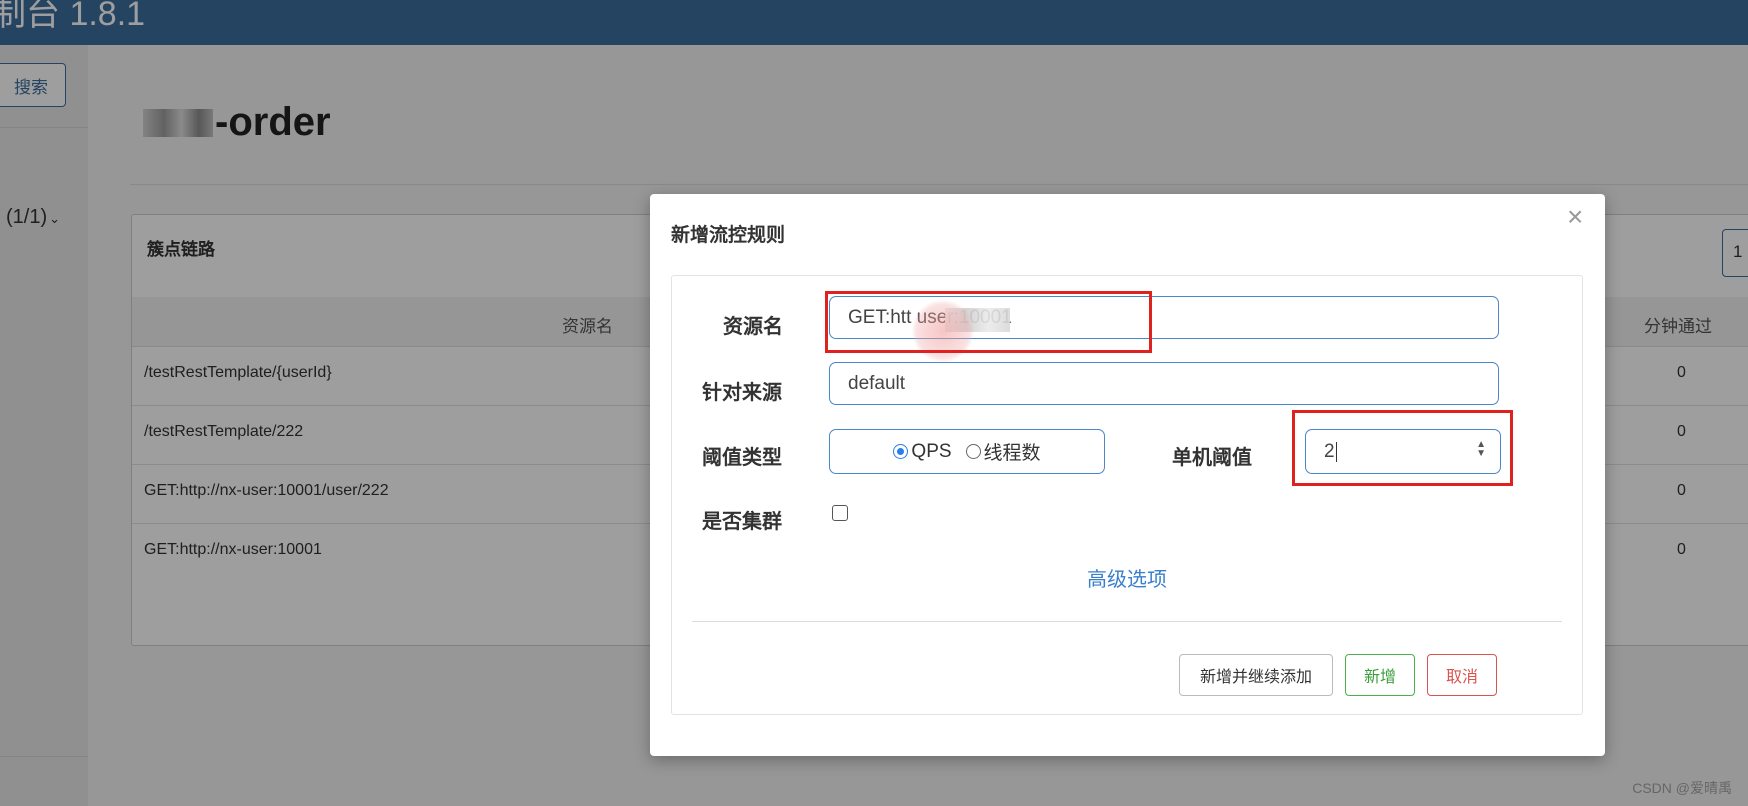 This screenshot has width=1748, height=806. I want to click on add-button: 新增, so click(1380, 675).